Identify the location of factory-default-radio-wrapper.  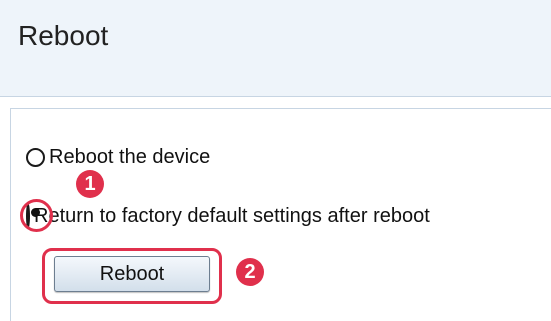
(36, 215).